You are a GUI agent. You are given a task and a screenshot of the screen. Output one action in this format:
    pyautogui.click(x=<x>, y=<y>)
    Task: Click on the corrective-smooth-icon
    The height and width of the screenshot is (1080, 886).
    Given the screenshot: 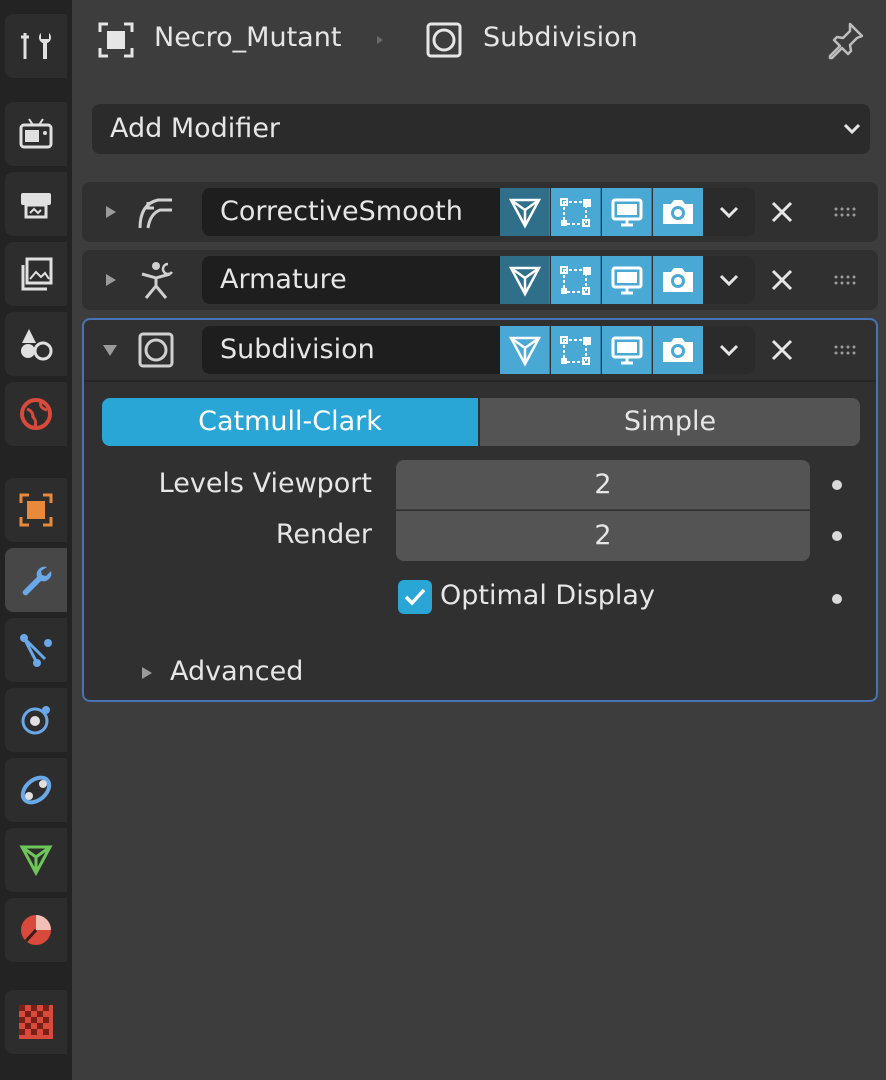 What is the action you would take?
    pyautogui.click(x=155, y=213)
    